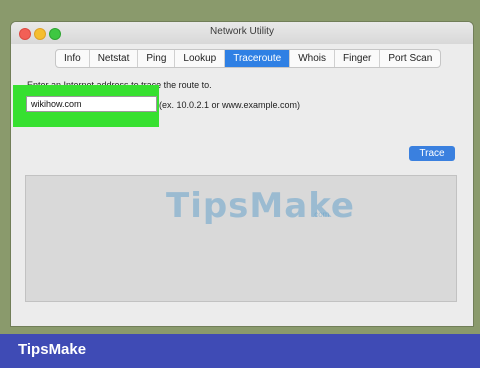 This screenshot has height=368, width=480. What do you see at coordinates (73, 58) in the screenshot?
I see `tab-info: Info` at bounding box center [73, 58].